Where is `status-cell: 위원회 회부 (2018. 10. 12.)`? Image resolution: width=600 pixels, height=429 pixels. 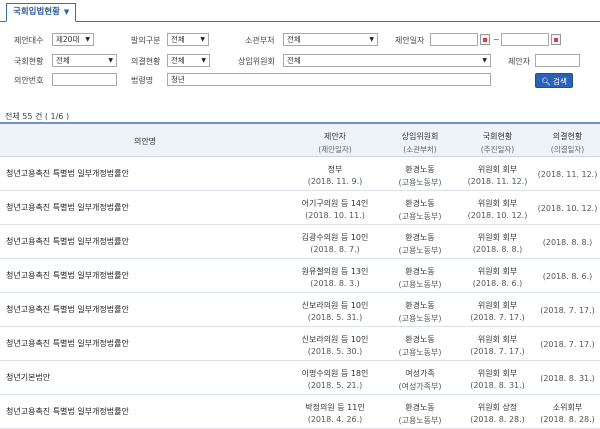
status-cell: 위원회 회부 (2018. 10. 12.) is located at coordinates (497, 209).